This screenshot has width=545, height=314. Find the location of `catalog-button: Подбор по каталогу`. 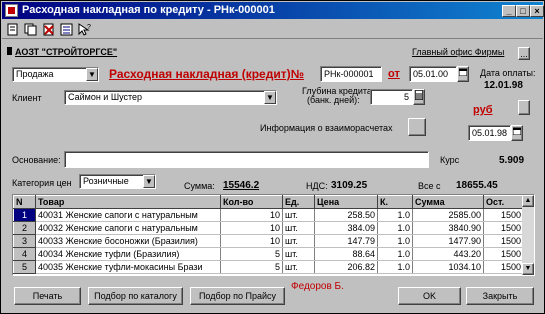

catalog-button: Подбор по каталогу is located at coordinates (135, 296).